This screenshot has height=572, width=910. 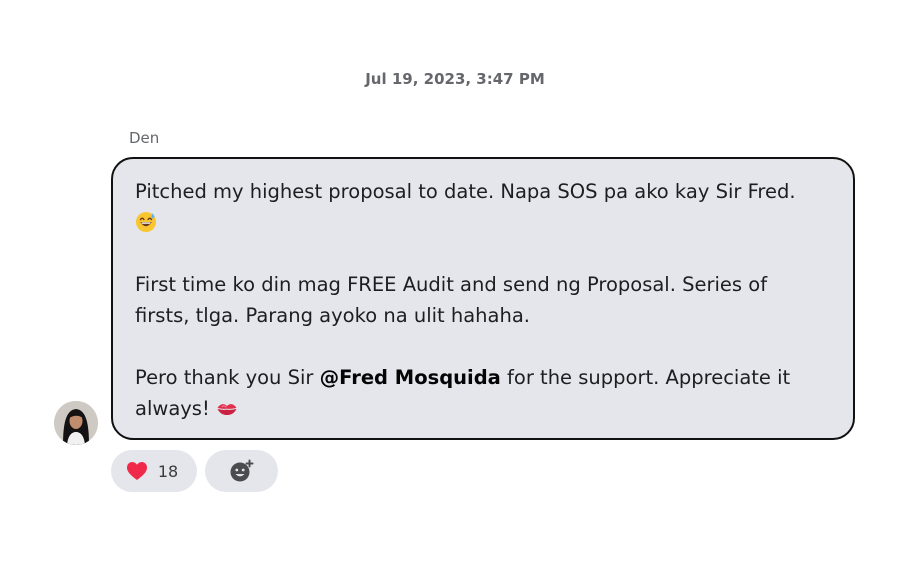 I want to click on message-text: Pero thank you Sir, so click(x=227, y=377).